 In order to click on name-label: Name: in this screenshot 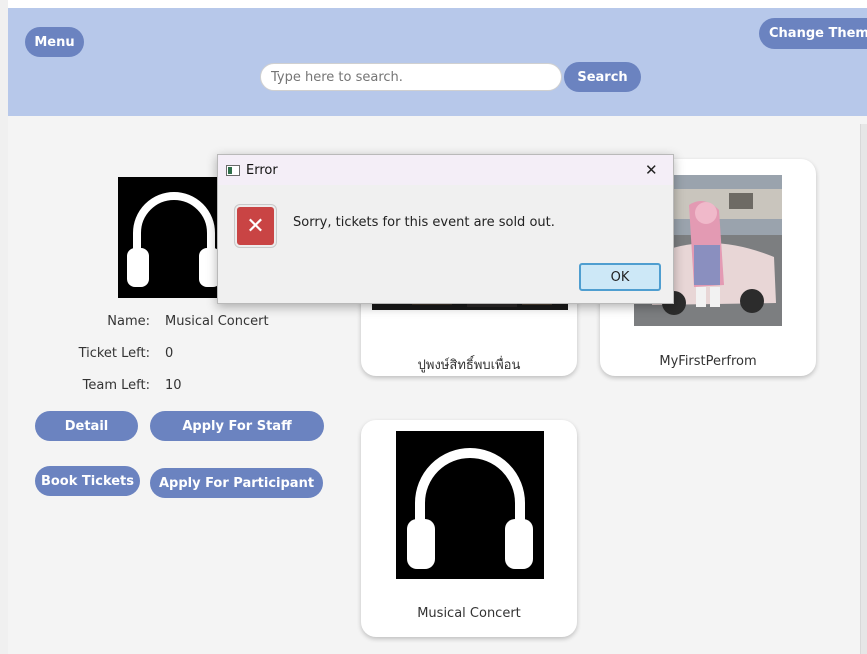, I will do `click(128, 321)`.